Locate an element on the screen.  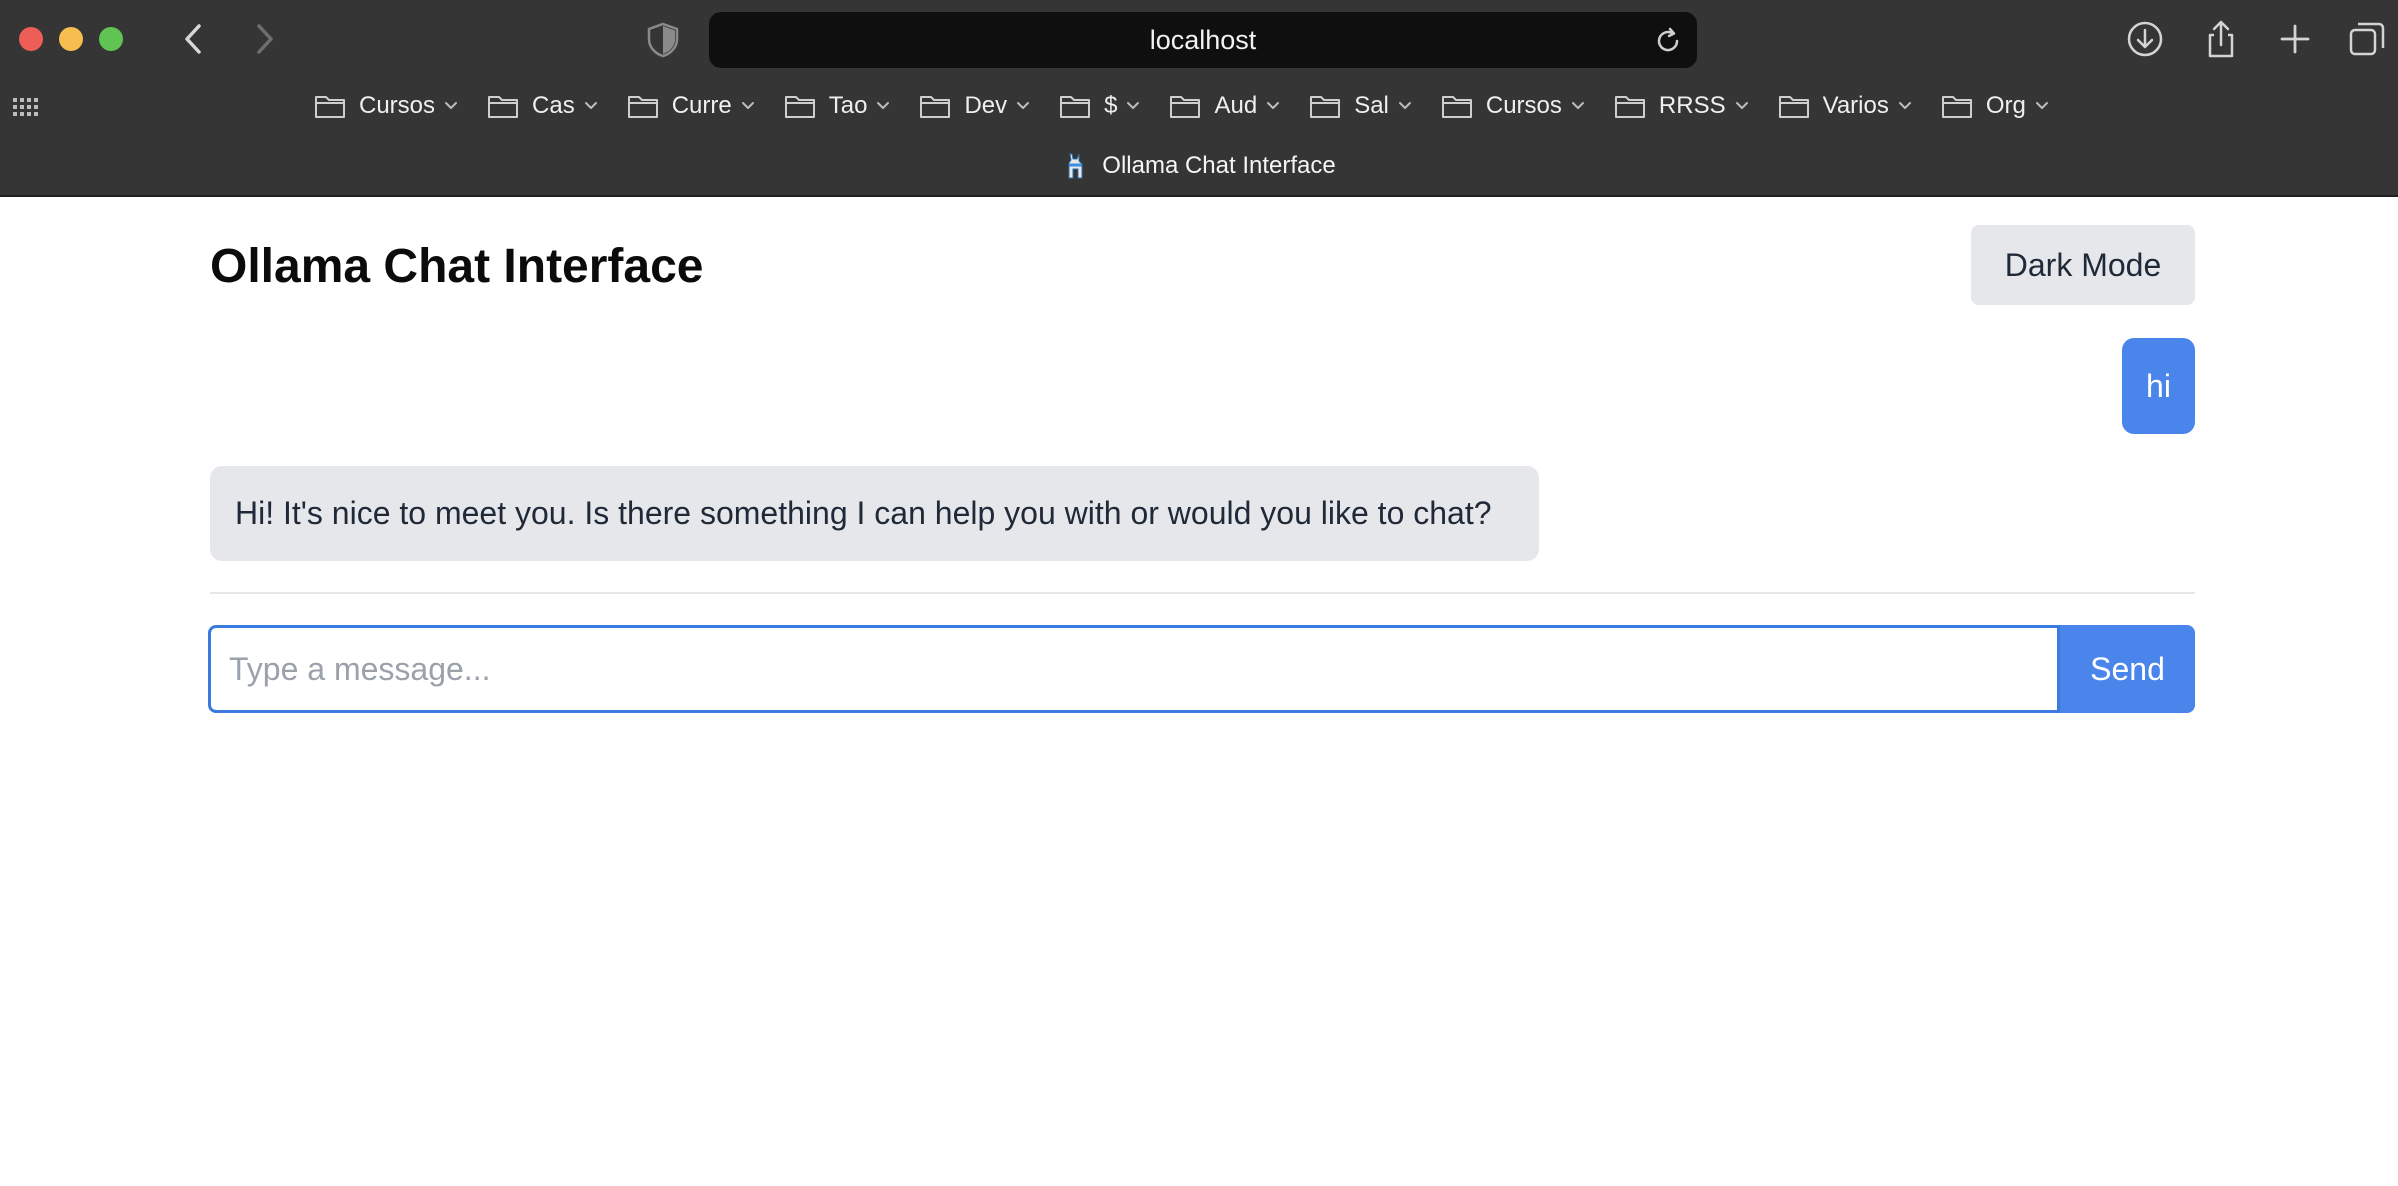
bookmark-label: RRSS is located at coordinates (1692, 105).